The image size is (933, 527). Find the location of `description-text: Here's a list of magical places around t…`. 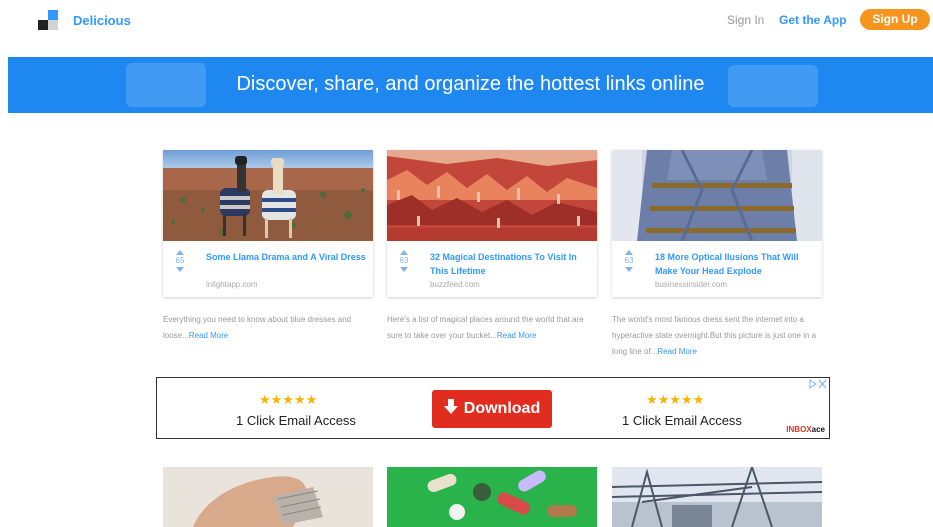

description-text: Here's a list of magical places around t… is located at coordinates (485, 327).